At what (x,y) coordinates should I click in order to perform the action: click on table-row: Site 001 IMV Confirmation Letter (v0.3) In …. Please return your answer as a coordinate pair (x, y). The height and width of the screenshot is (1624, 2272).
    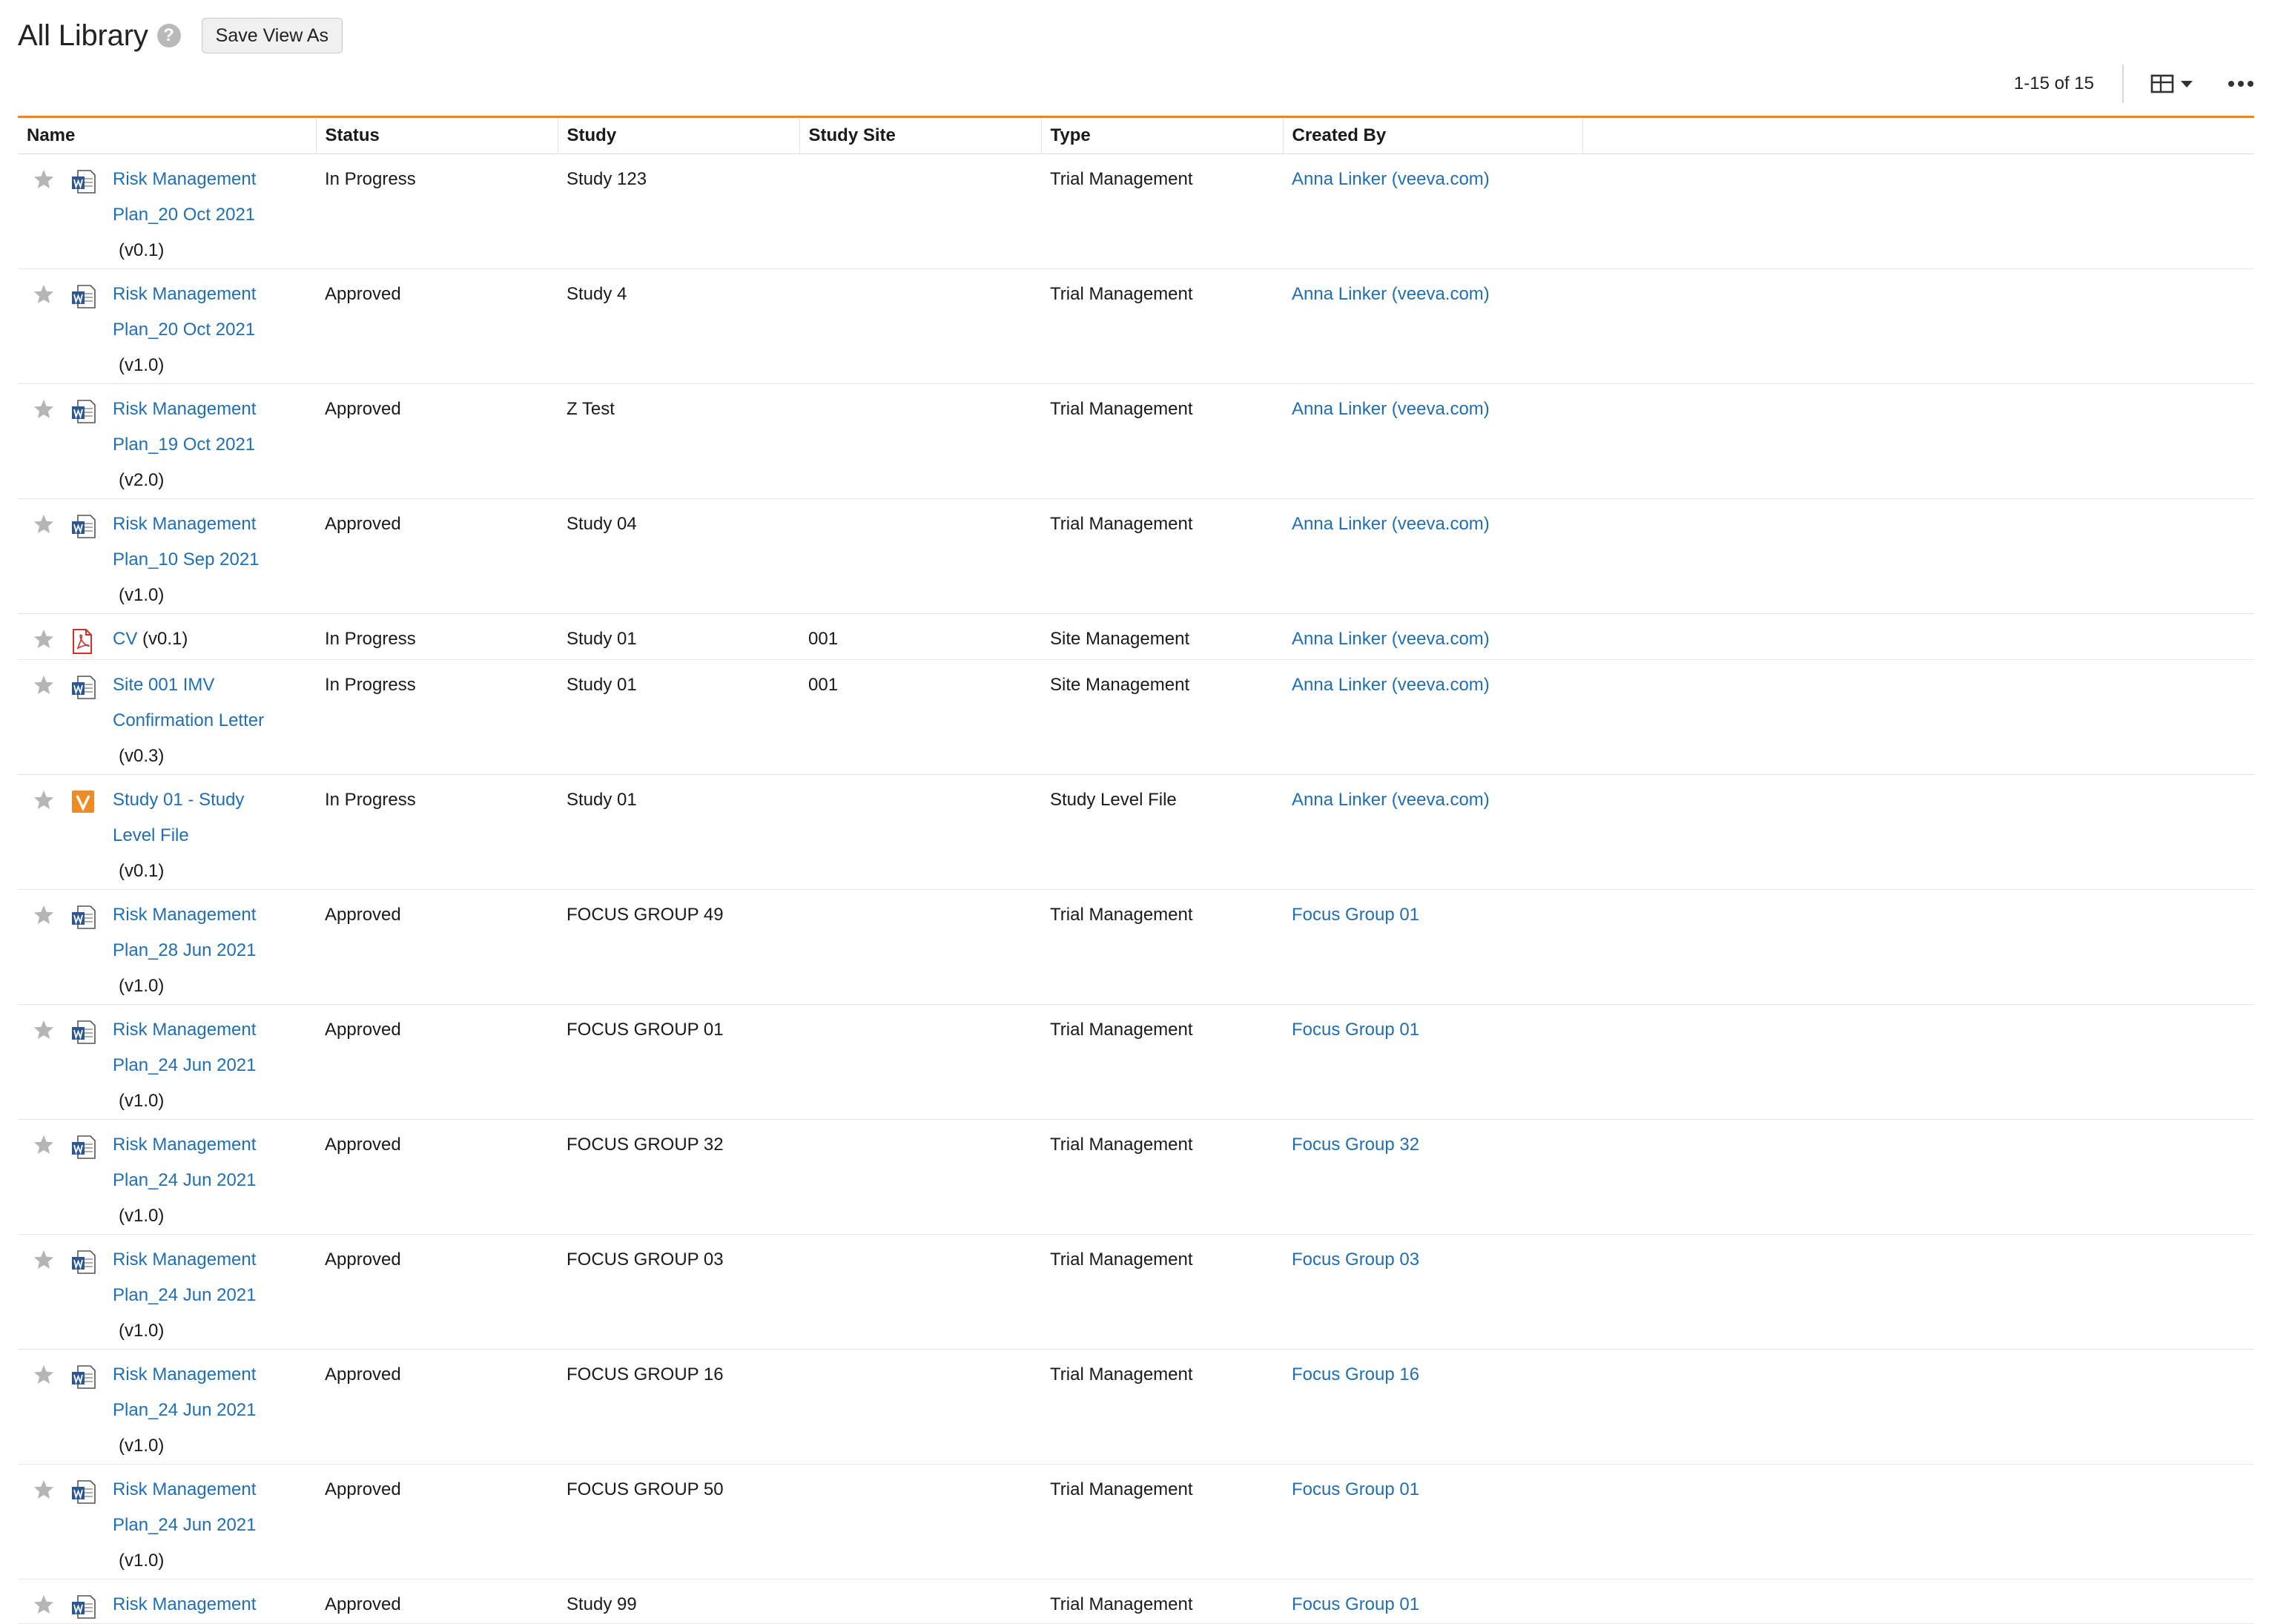
    Looking at the image, I should click on (1136, 717).